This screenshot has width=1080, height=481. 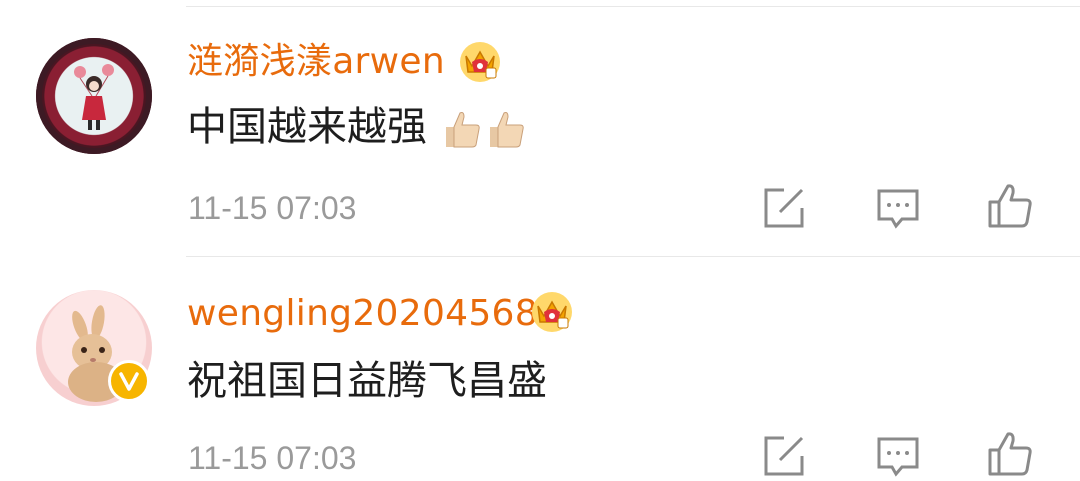 I want to click on comment-text: 中国越来越强, so click(x=358, y=127).